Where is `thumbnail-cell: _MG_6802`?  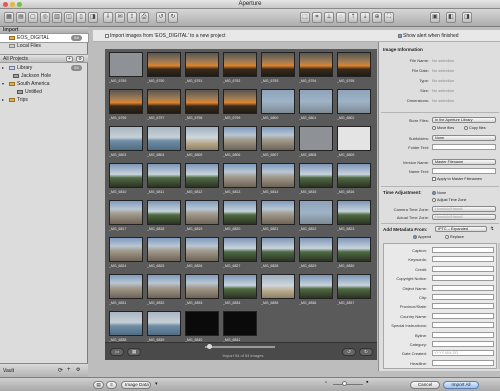
thumbnail-cell: _MG_6802 is located at coordinates (354, 106).